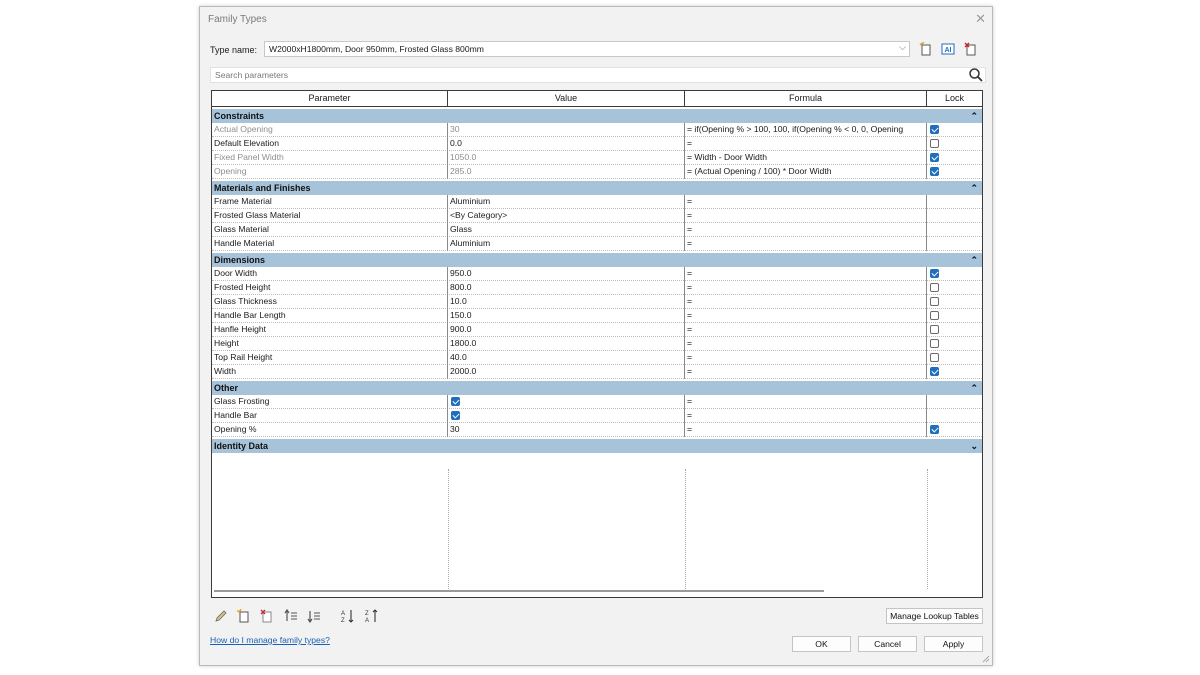 Image resolution: width=1200 pixels, height=675 pixels. I want to click on group-header-materials-and-finishes: Materials and Finishes ⌃, so click(597, 188).